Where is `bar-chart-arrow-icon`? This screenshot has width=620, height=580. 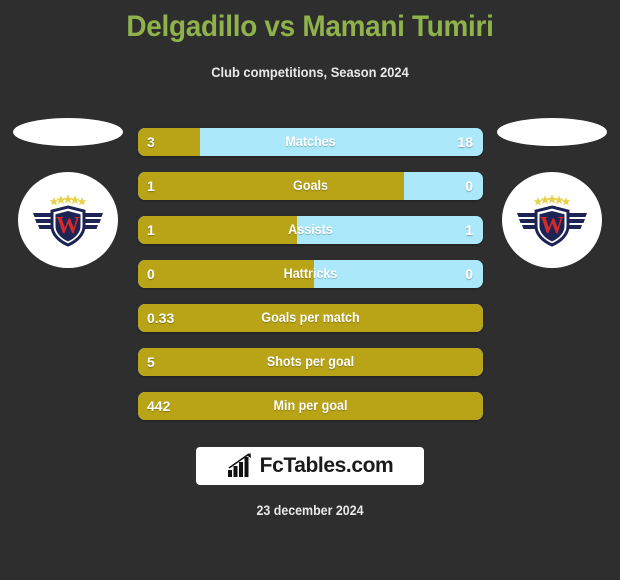 bar-chart-arrow-icon is located at coordinates (239, 465).